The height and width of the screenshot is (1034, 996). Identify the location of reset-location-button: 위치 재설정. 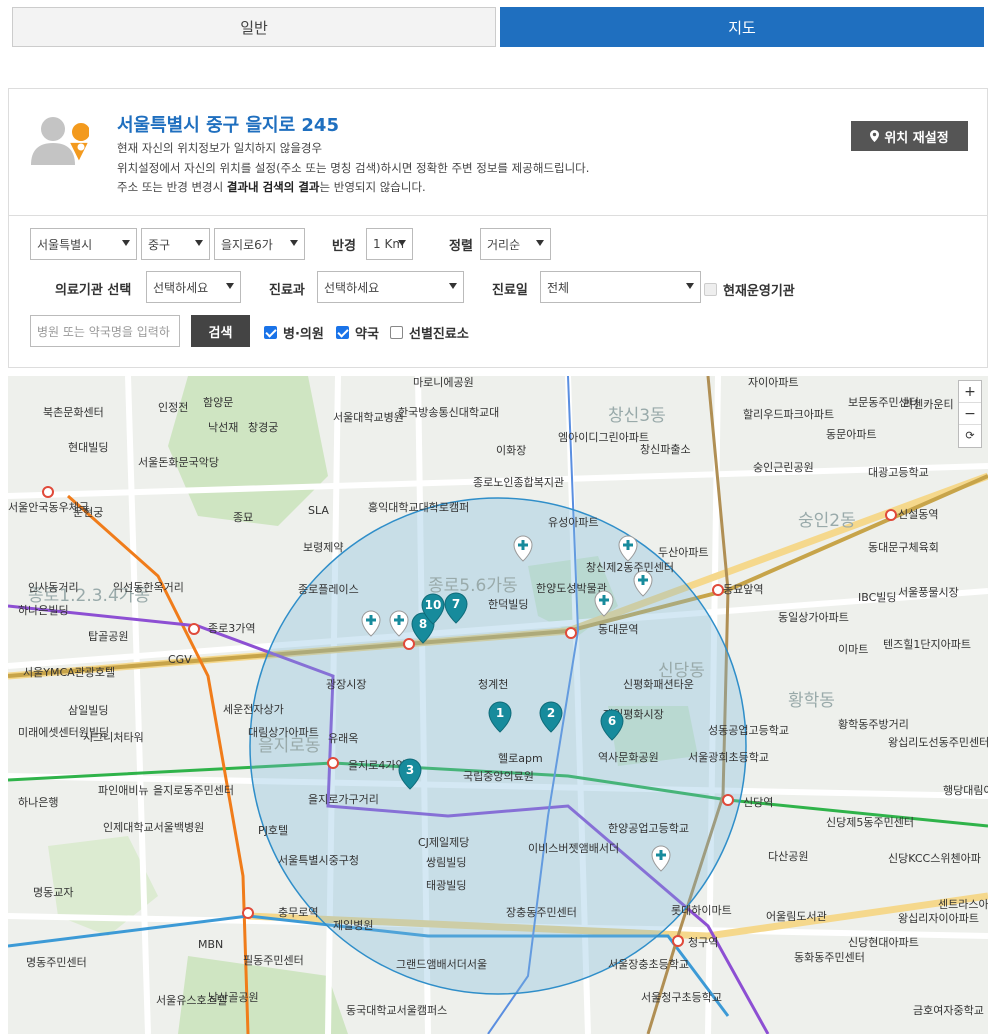
(909, 136).